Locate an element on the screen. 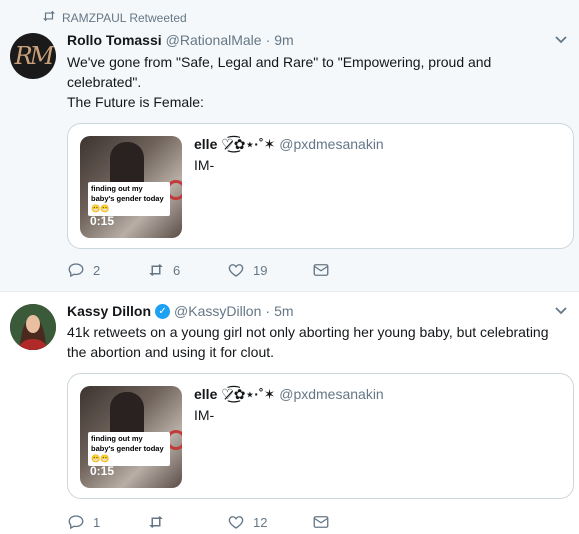 Image resolution: width=579 pixels, height=534 pixels. timestamp: 9m is located at coordinates (283, 40).